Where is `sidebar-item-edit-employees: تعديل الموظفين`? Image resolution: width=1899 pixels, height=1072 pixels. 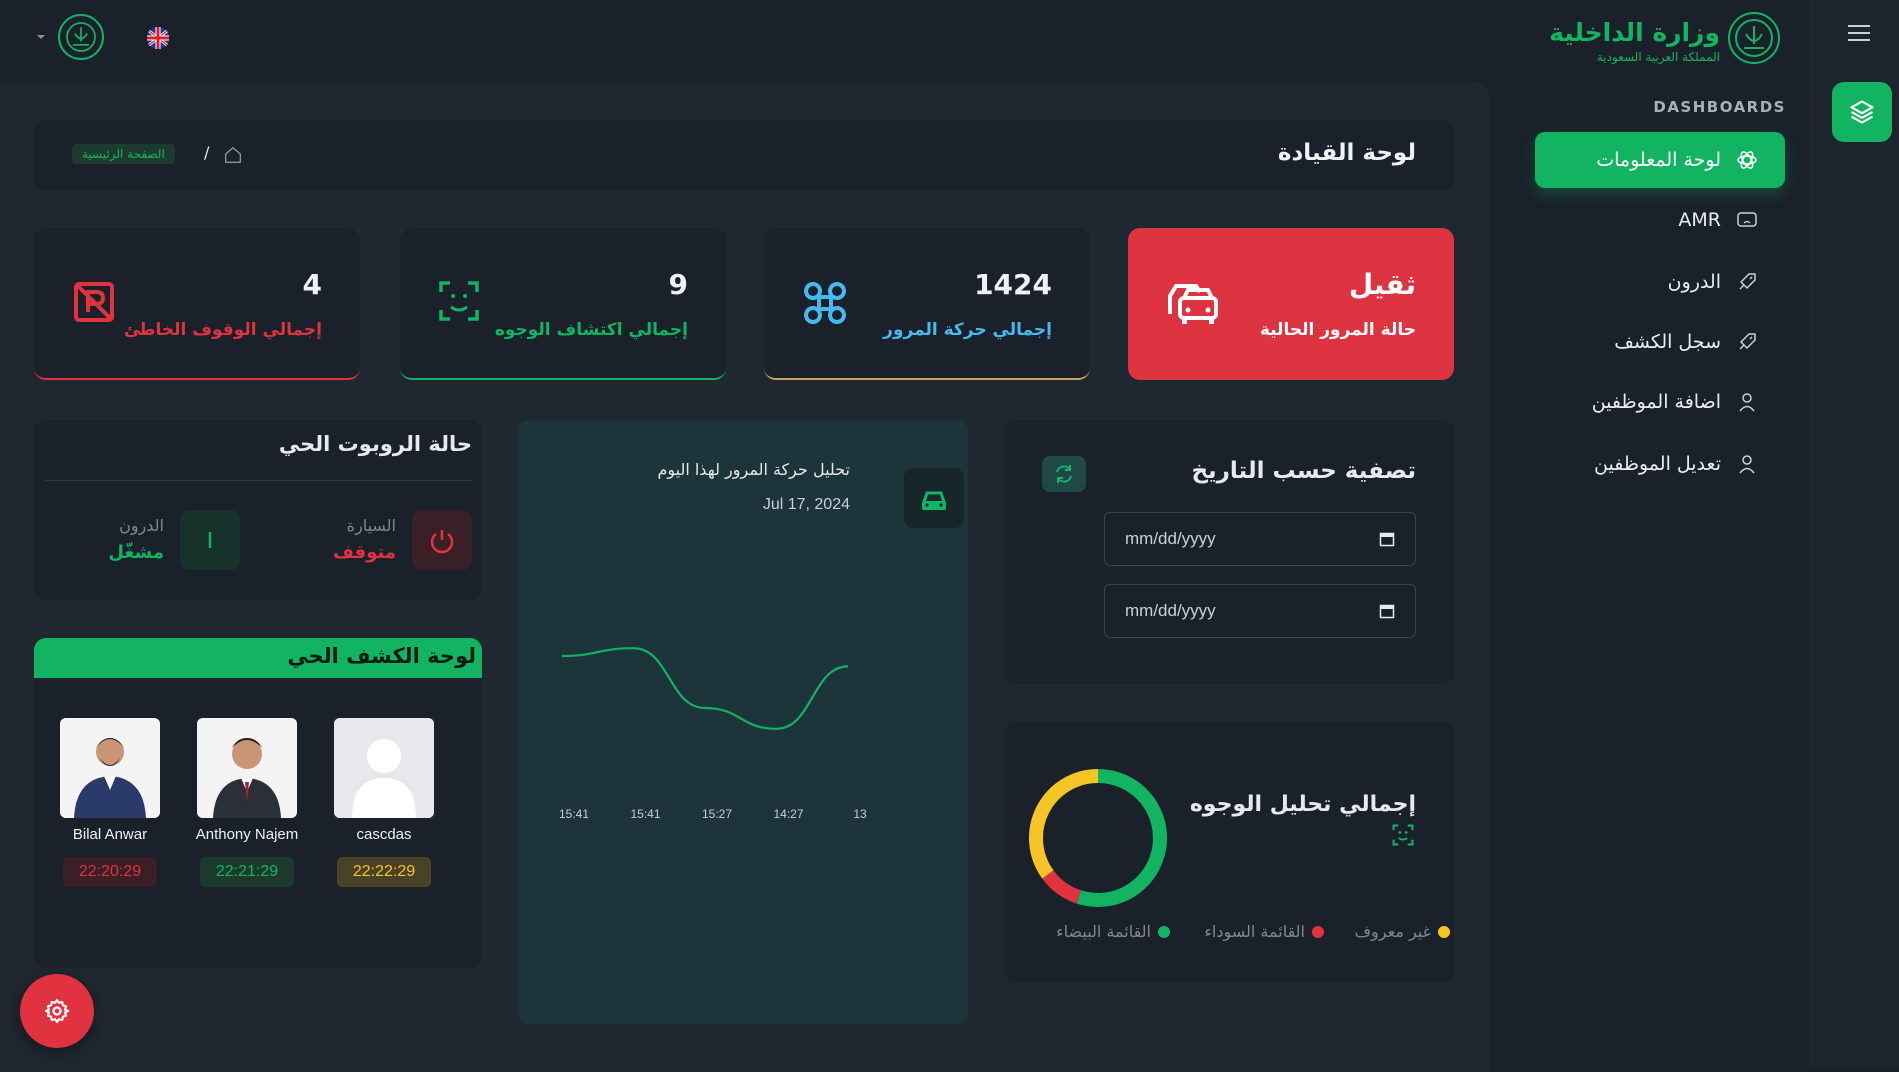
sidebar-item-edit-employees: تعديل الموظفين is located at coordinates (1629, 464).